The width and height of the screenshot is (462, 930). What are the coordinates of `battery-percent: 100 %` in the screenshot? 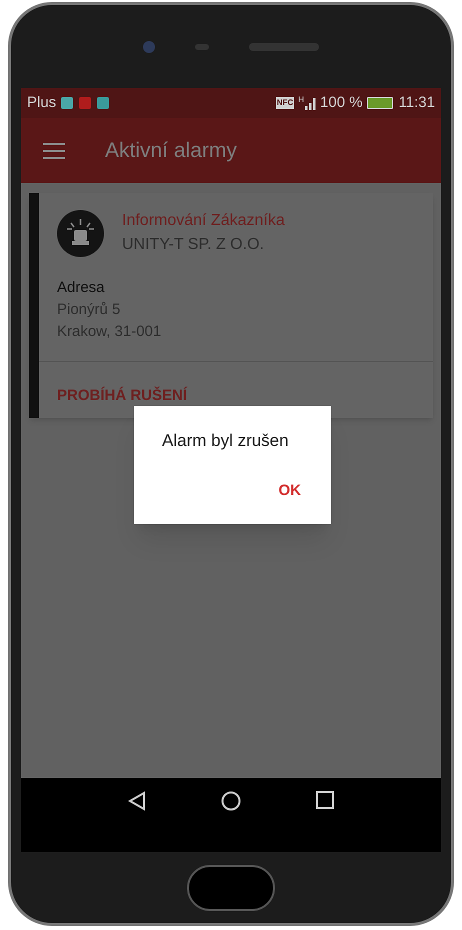 It's located at (341, 102).